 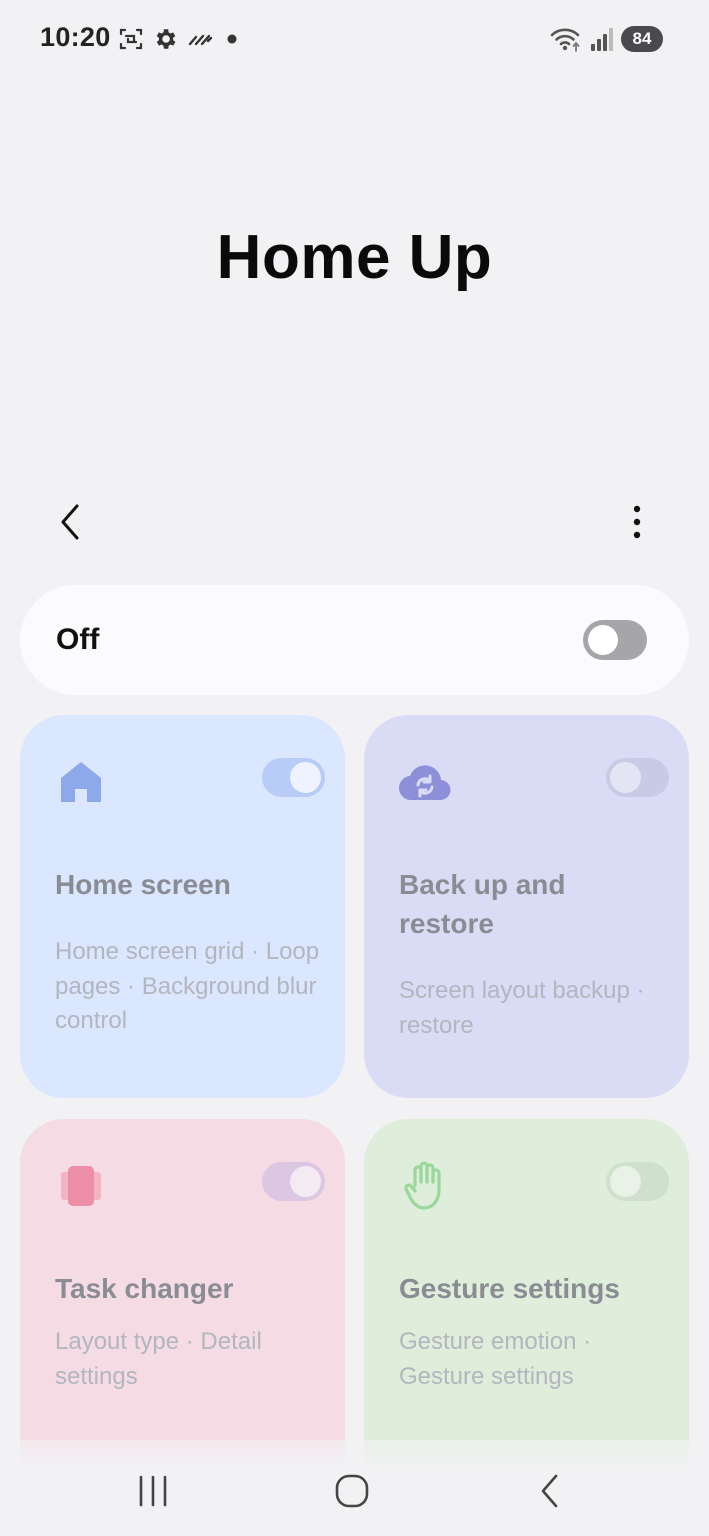 I want to click on more-vertical-icon, so click(x=637, y=522).